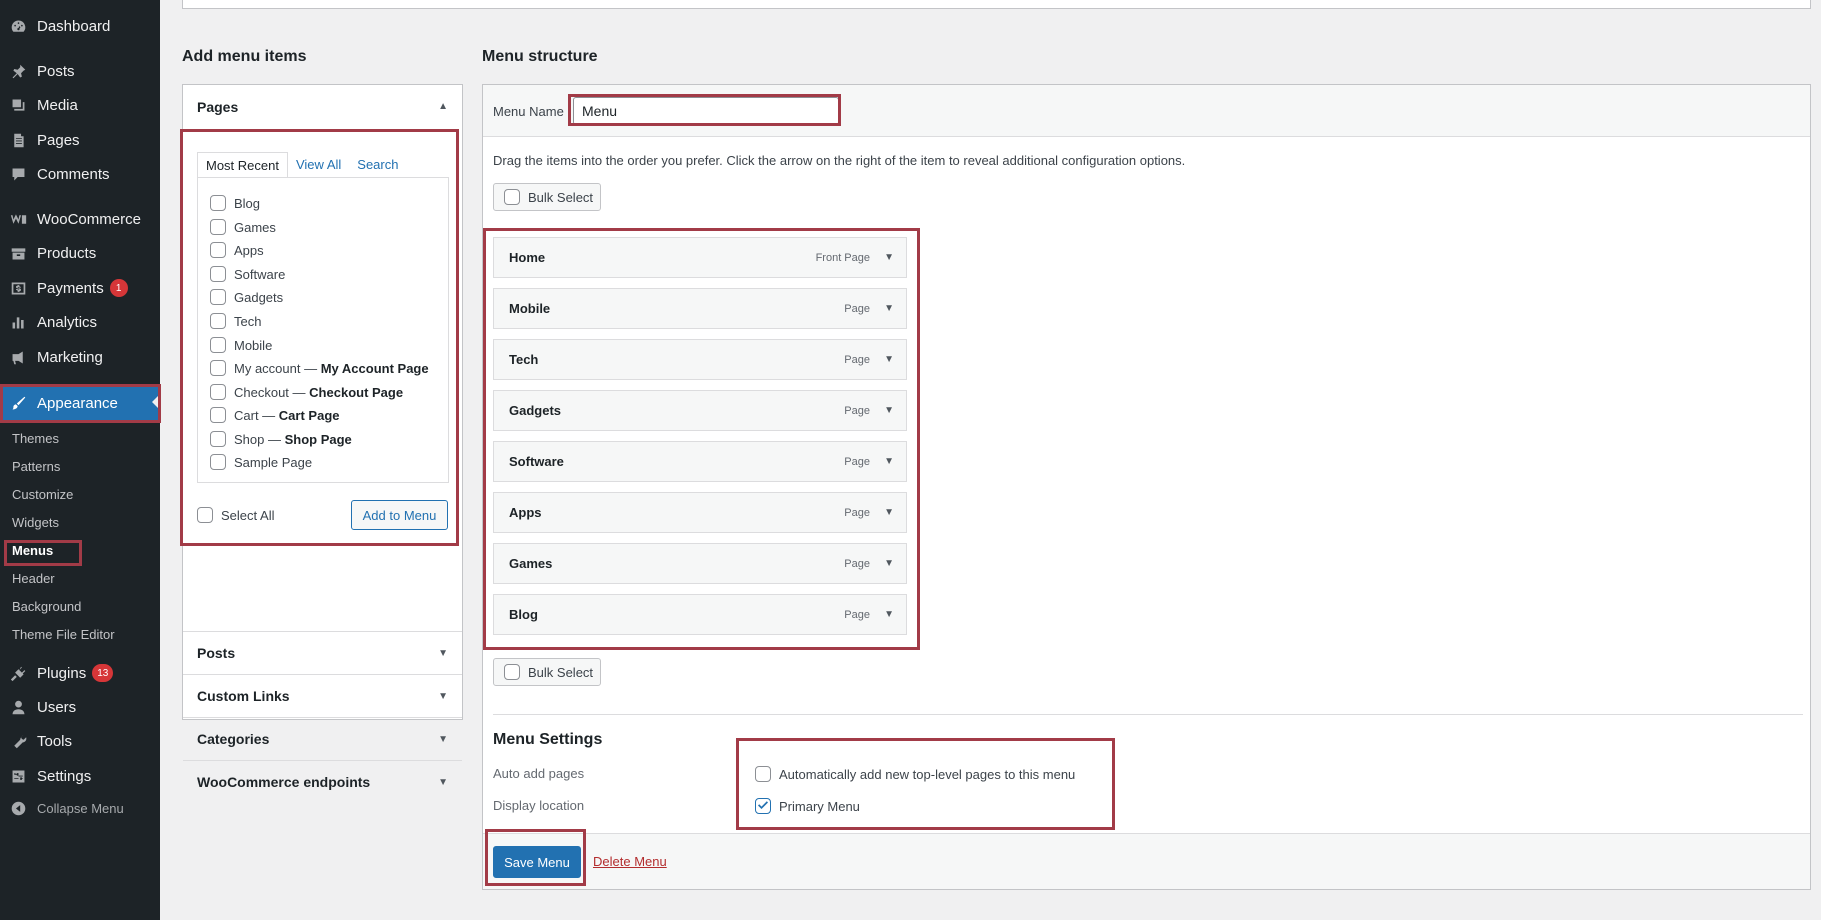  What do you see at coordinates (247, 203) in the screenshot?
I see `page-label: Blog` at bounding box center [247, 203].